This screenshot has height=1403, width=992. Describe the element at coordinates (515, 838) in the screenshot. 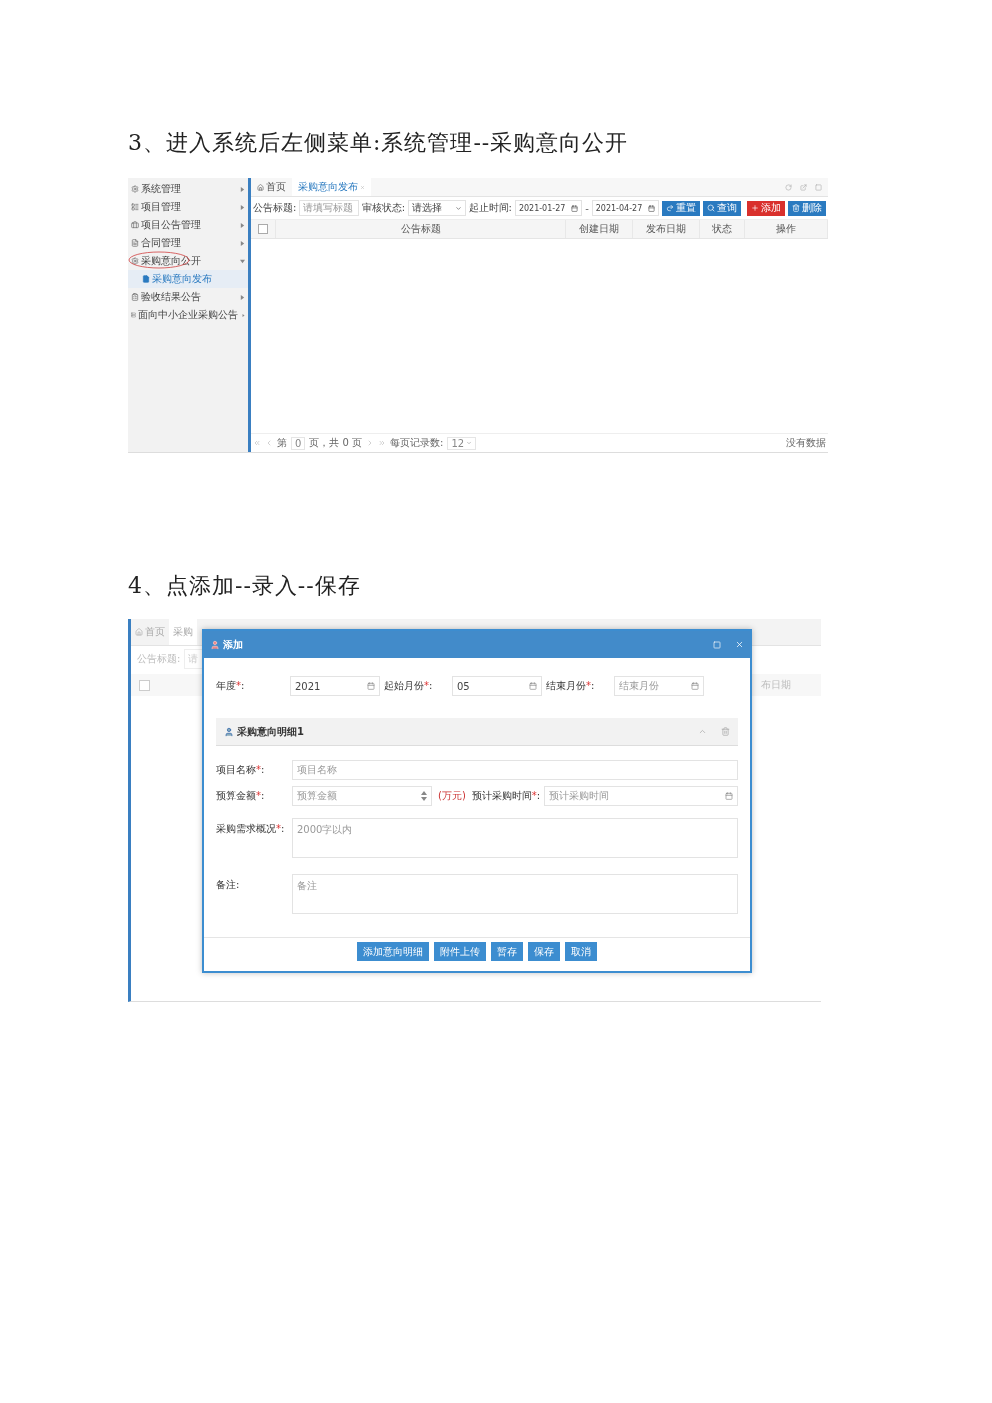

I see `text-area: 2000字以内` at that location.